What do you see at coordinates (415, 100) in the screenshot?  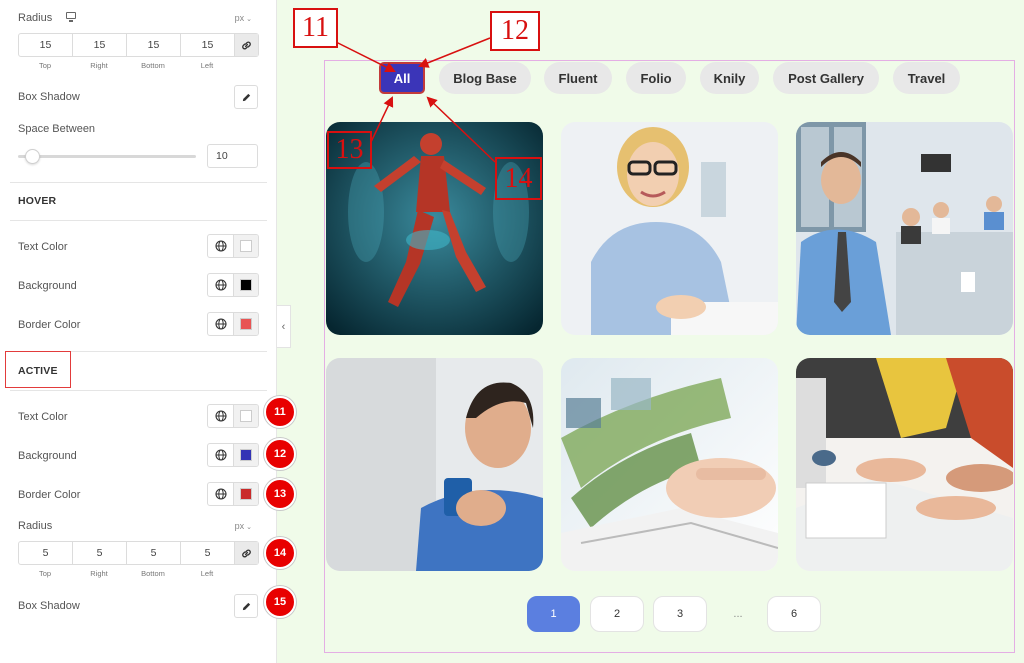 I see `annotation-arrows` at bounding box center [415, 100].